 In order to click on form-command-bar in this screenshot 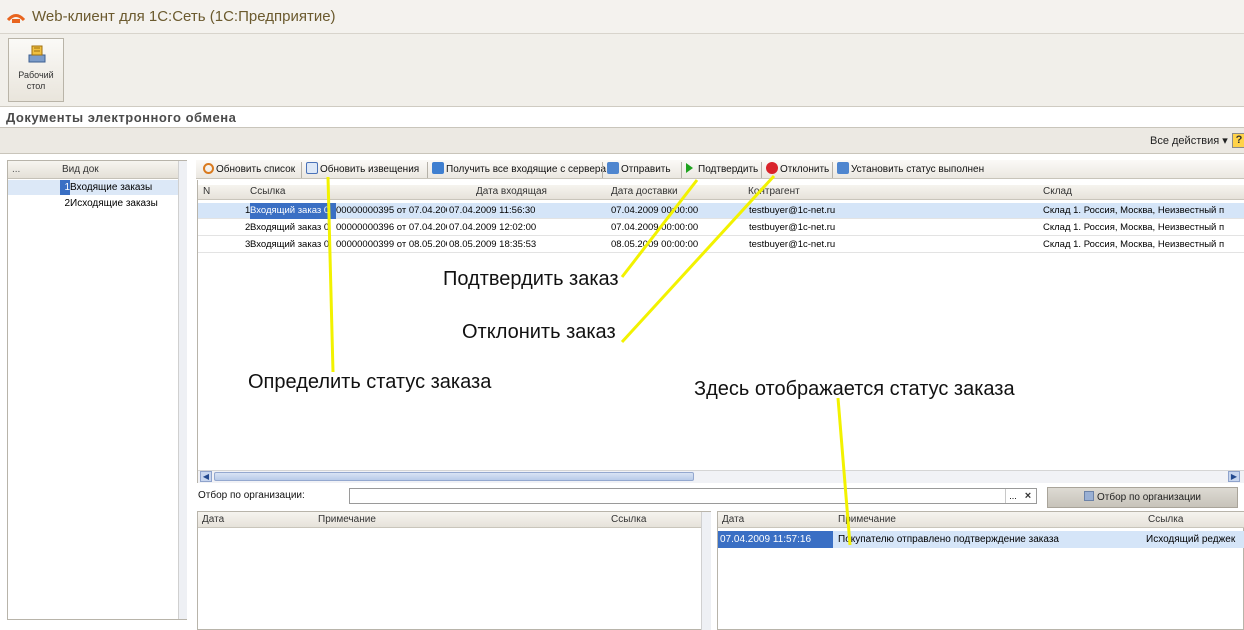, I will do `click(622, 140)`.